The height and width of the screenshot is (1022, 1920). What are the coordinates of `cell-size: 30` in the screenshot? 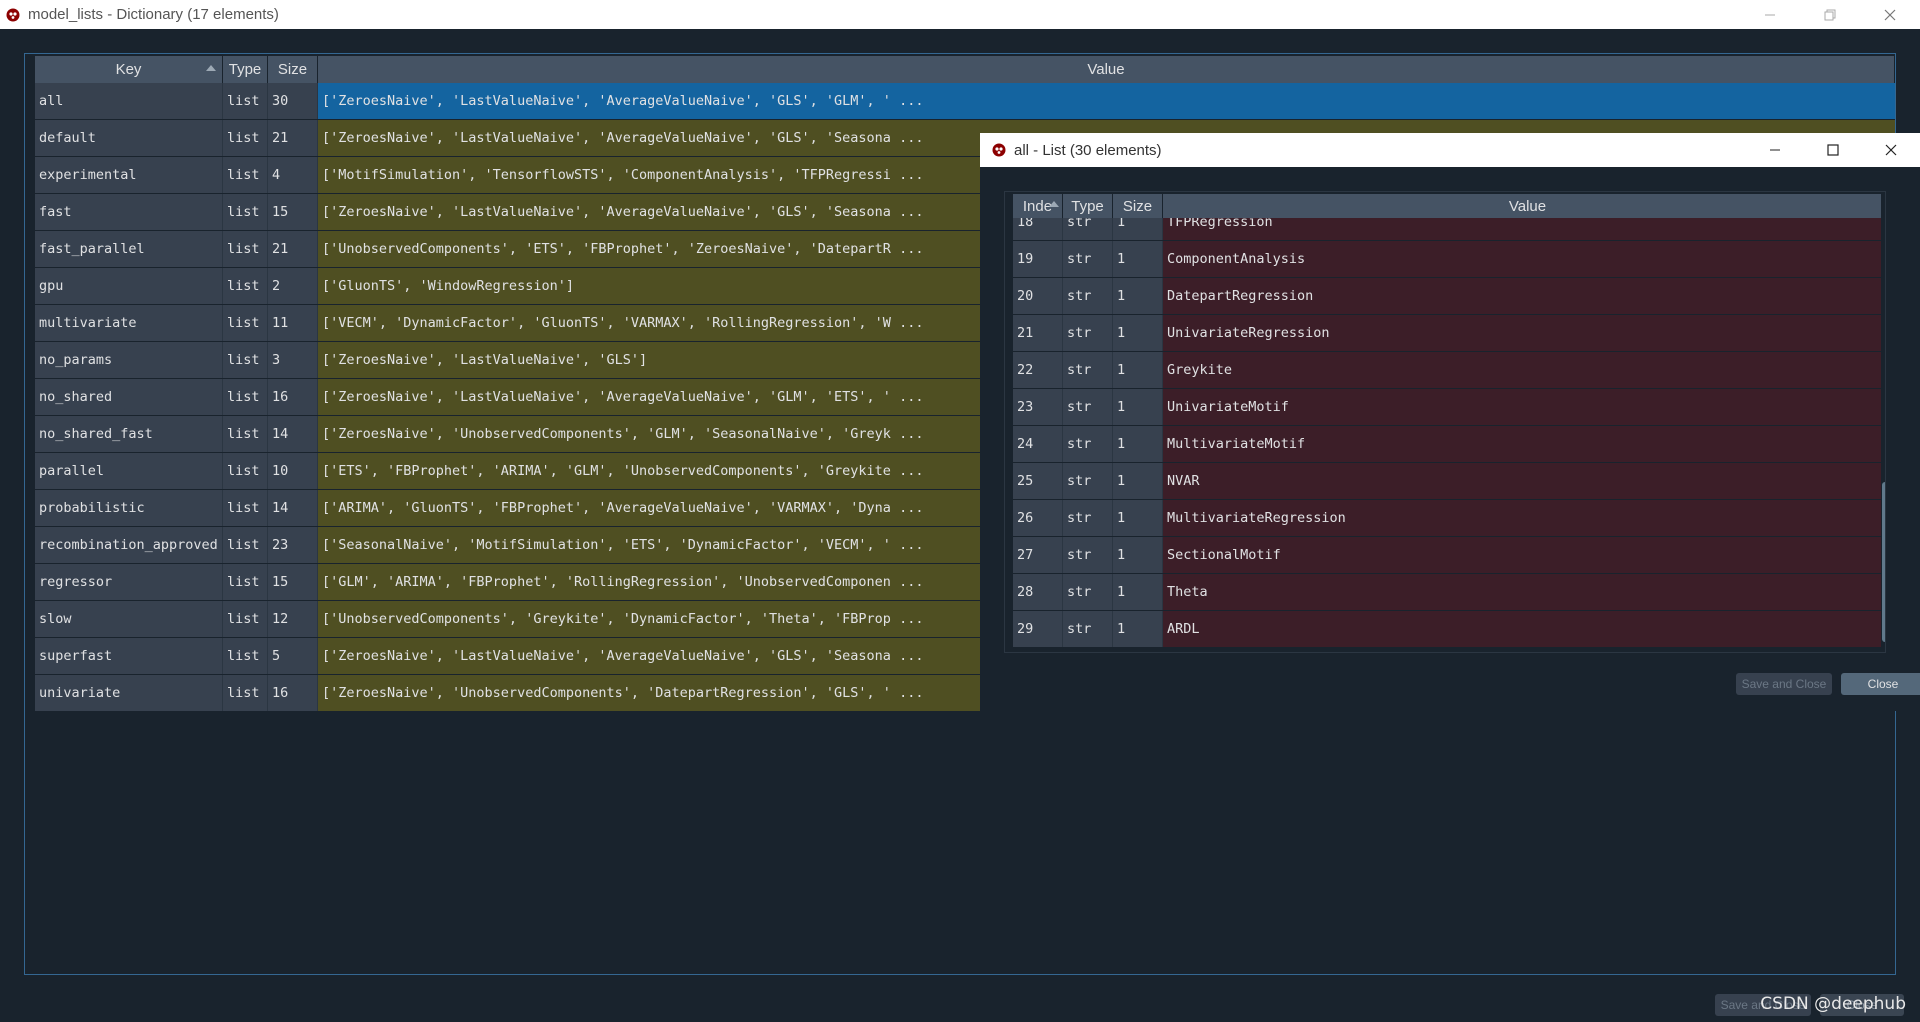 It's located at (293, 101).